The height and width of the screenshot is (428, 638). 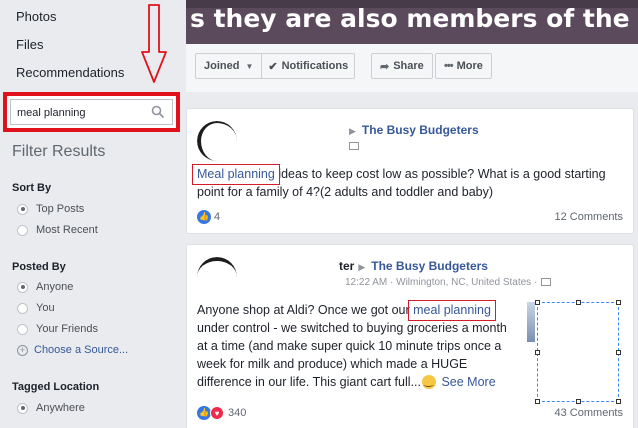 I want to click on share-label: Share, so click(x=408, y=66).